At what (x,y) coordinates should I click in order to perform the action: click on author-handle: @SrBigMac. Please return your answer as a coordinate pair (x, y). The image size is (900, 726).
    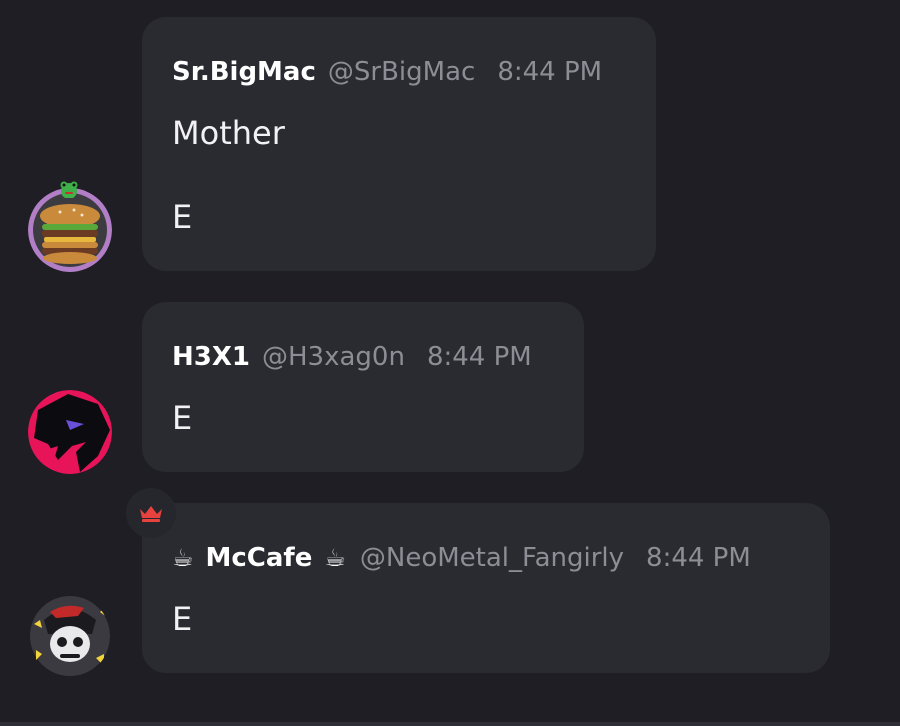
    Looking at the image, I should click on (401, 72).